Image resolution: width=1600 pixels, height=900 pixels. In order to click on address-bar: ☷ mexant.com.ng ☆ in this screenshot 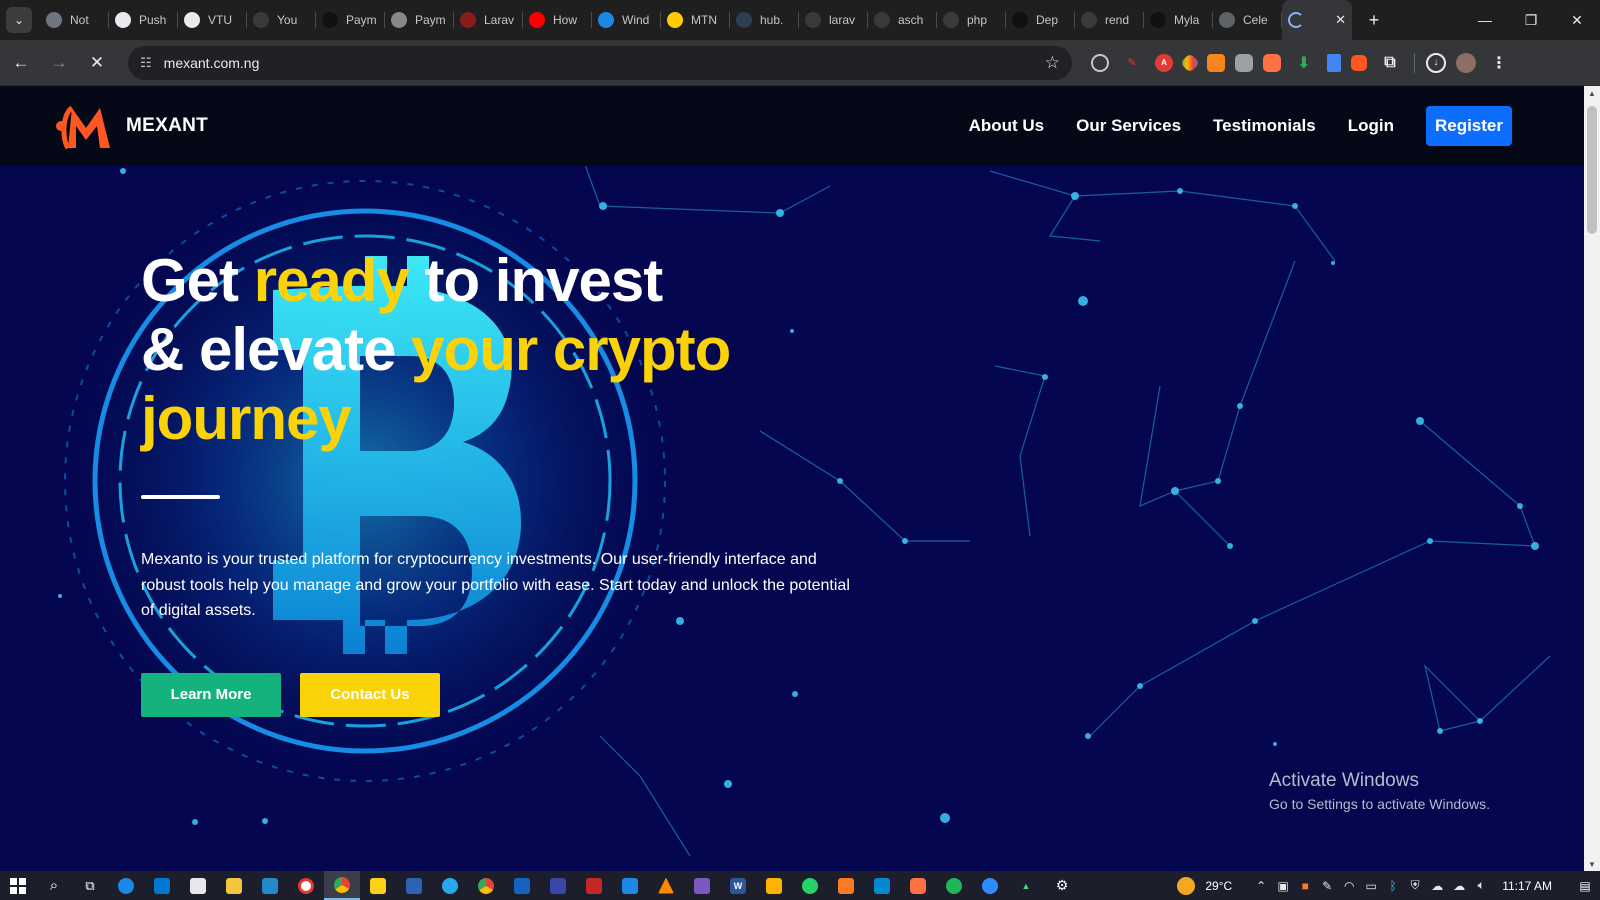, I will do `click(600, 62)`.